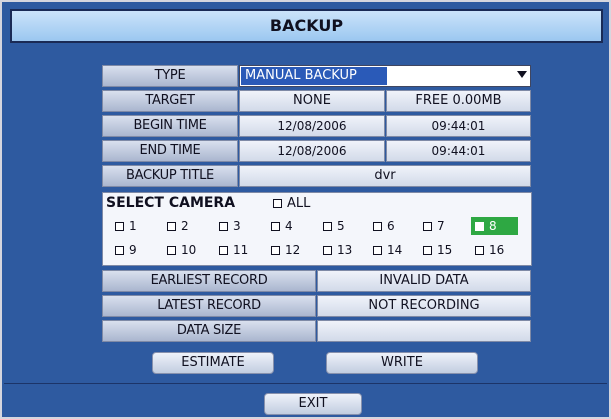 The width and height of the screenshot is (611, 419). What do you see at coordinates (402, 363) in the screenshot?
I see `write-button: WRITE` at bounding box center [402, 363].